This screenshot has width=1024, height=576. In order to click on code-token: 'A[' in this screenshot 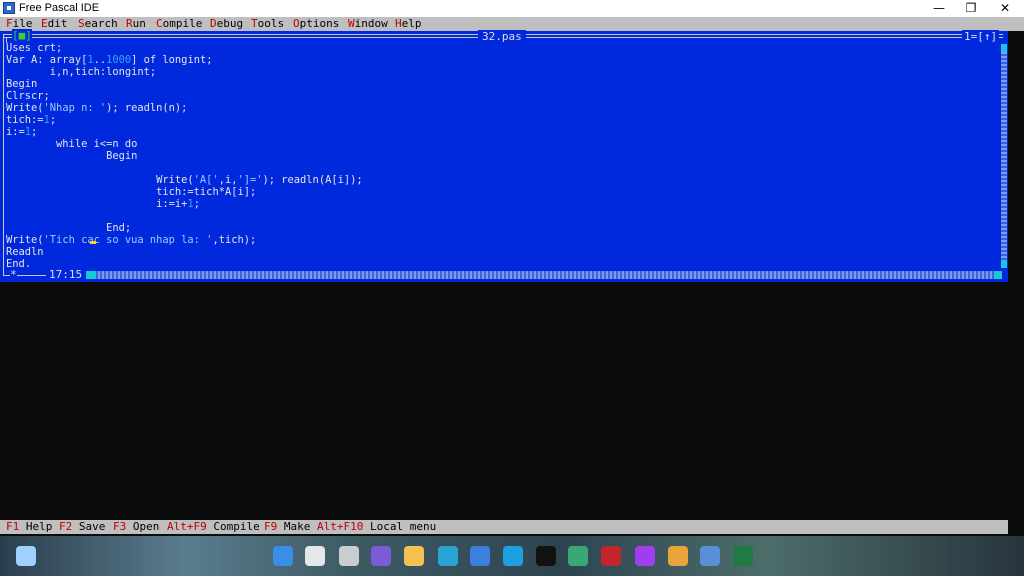, I will do `click(206, 180)`.